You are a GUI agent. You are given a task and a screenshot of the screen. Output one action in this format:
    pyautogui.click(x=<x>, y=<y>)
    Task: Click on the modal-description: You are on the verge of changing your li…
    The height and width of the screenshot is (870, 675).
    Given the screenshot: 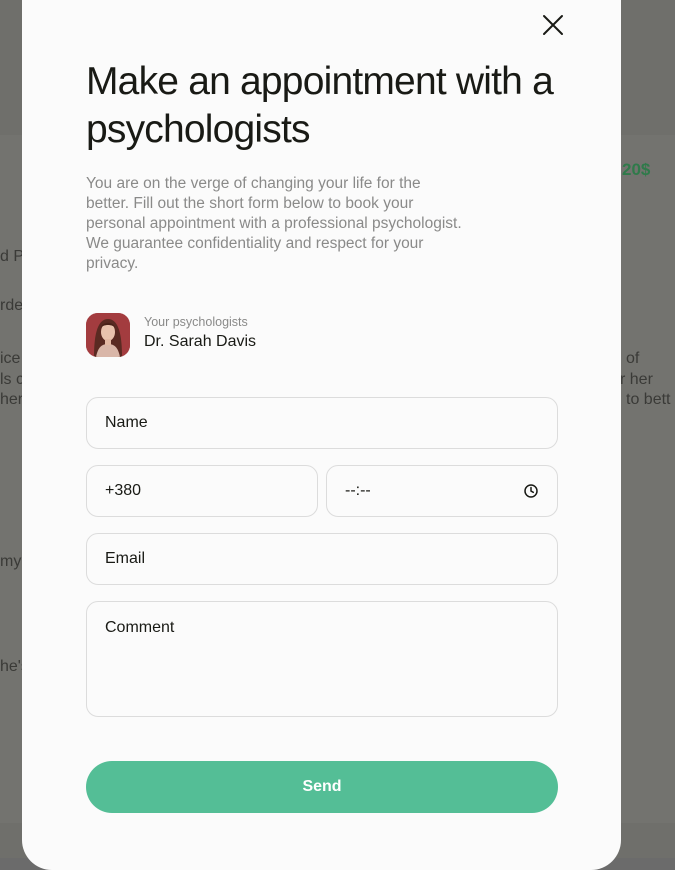 What is the action you would take?
    pyautogui.click(x=274, y=223)
    